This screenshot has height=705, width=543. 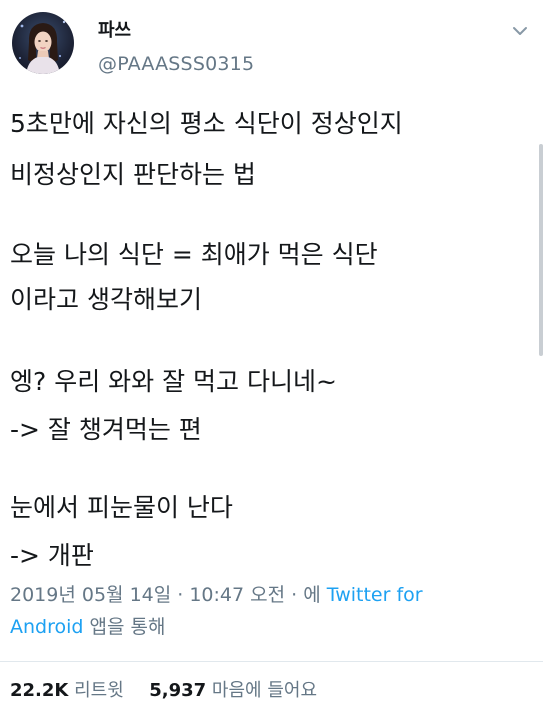 What do you see at coordinates (271, 661) in the screenshot?
I see `divider` at bounding box center [271, 661].